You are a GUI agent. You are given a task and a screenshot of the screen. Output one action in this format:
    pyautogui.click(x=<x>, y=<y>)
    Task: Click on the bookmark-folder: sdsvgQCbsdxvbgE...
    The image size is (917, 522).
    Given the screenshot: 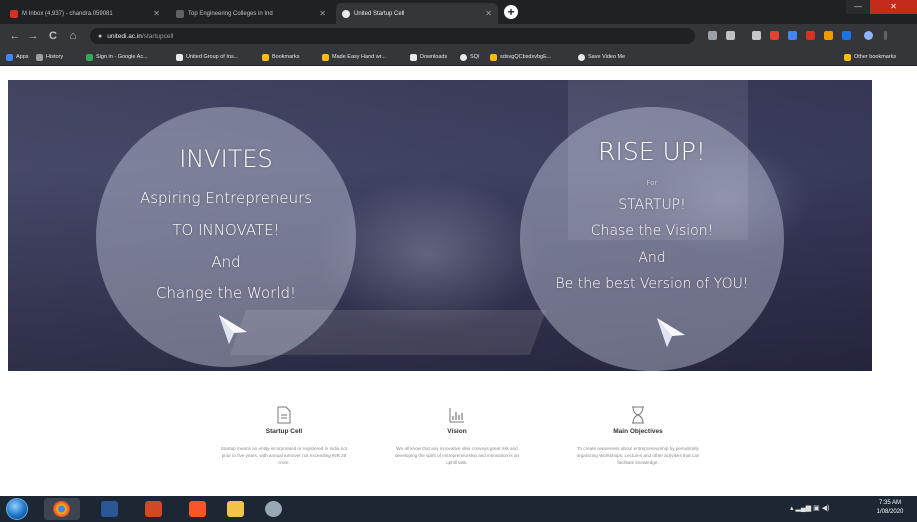 What is the action you would take?
    pyautogui.click(x=520, y=57)
    